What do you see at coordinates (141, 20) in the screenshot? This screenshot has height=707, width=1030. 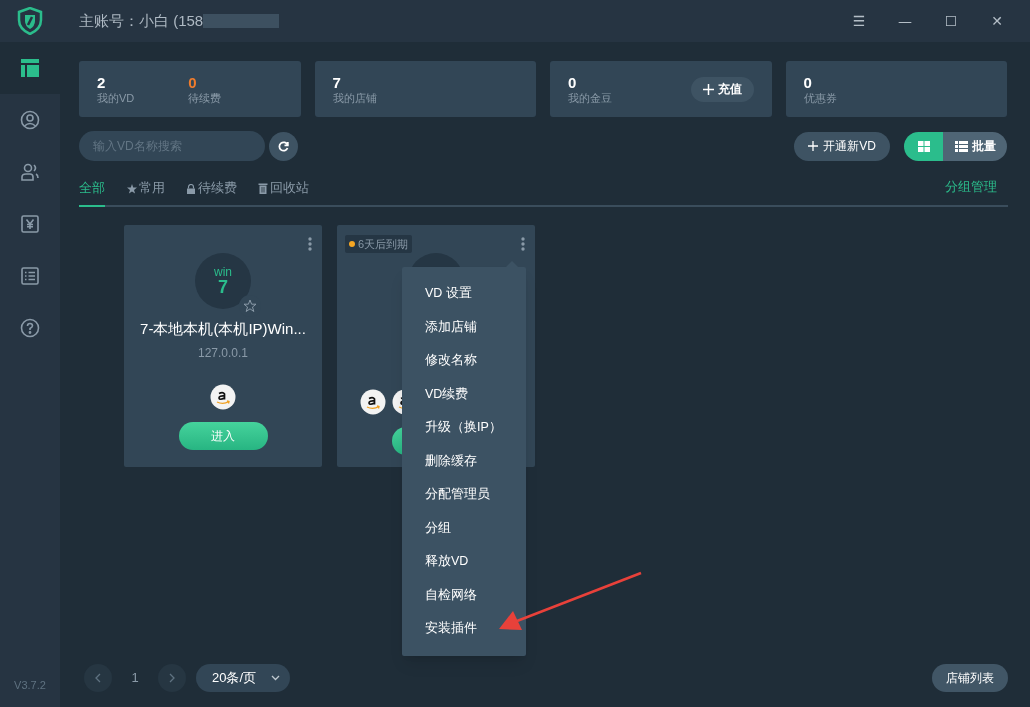 I see `window-title: 主账号：小白 (158` at bounding box center [141, 20].